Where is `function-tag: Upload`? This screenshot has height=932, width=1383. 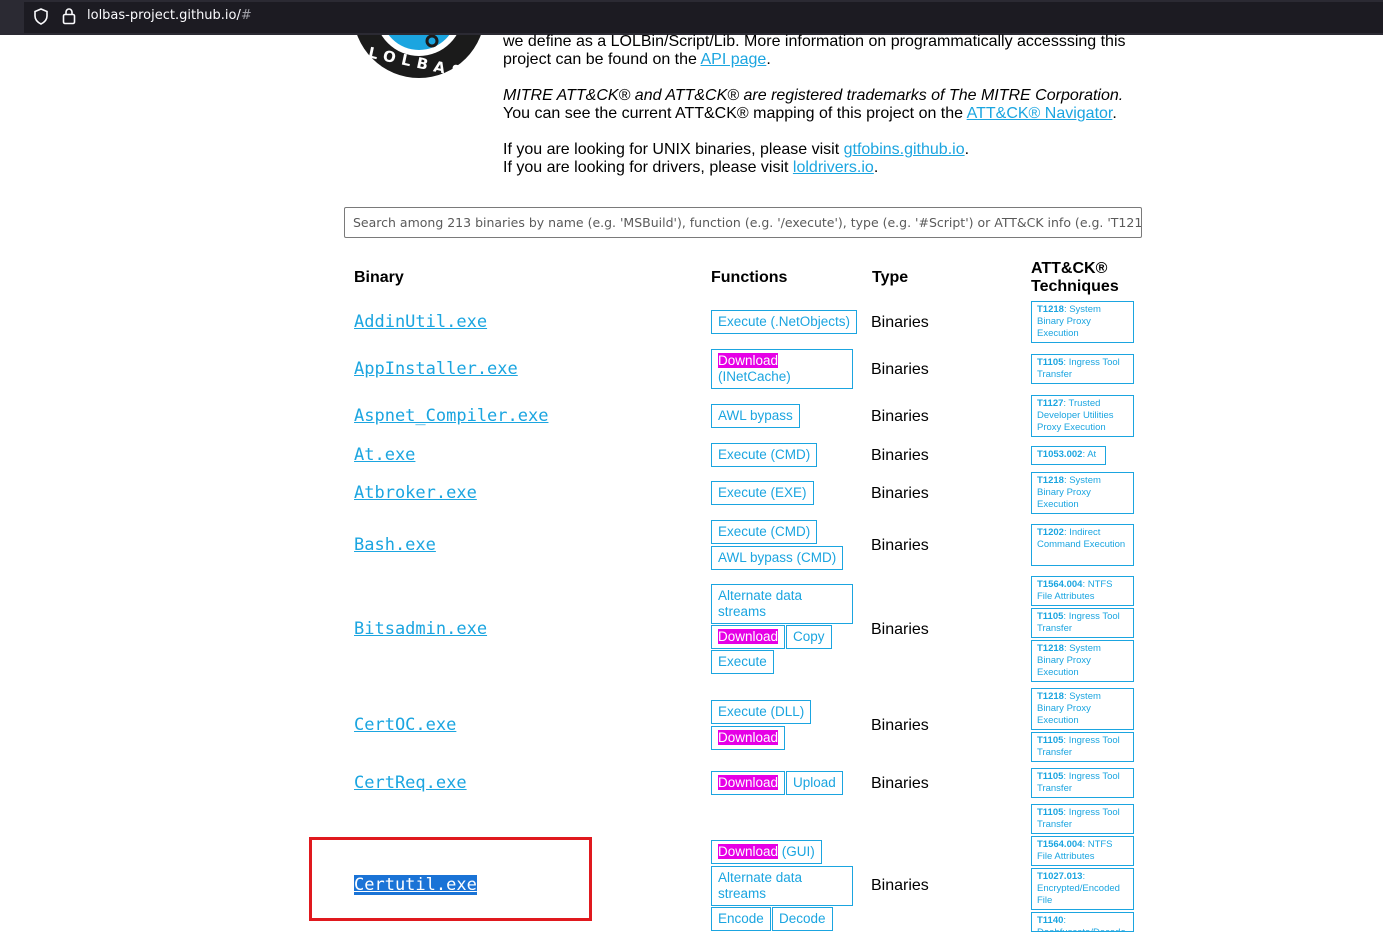 function-tag: Upload is located at coordinates (814, 783).